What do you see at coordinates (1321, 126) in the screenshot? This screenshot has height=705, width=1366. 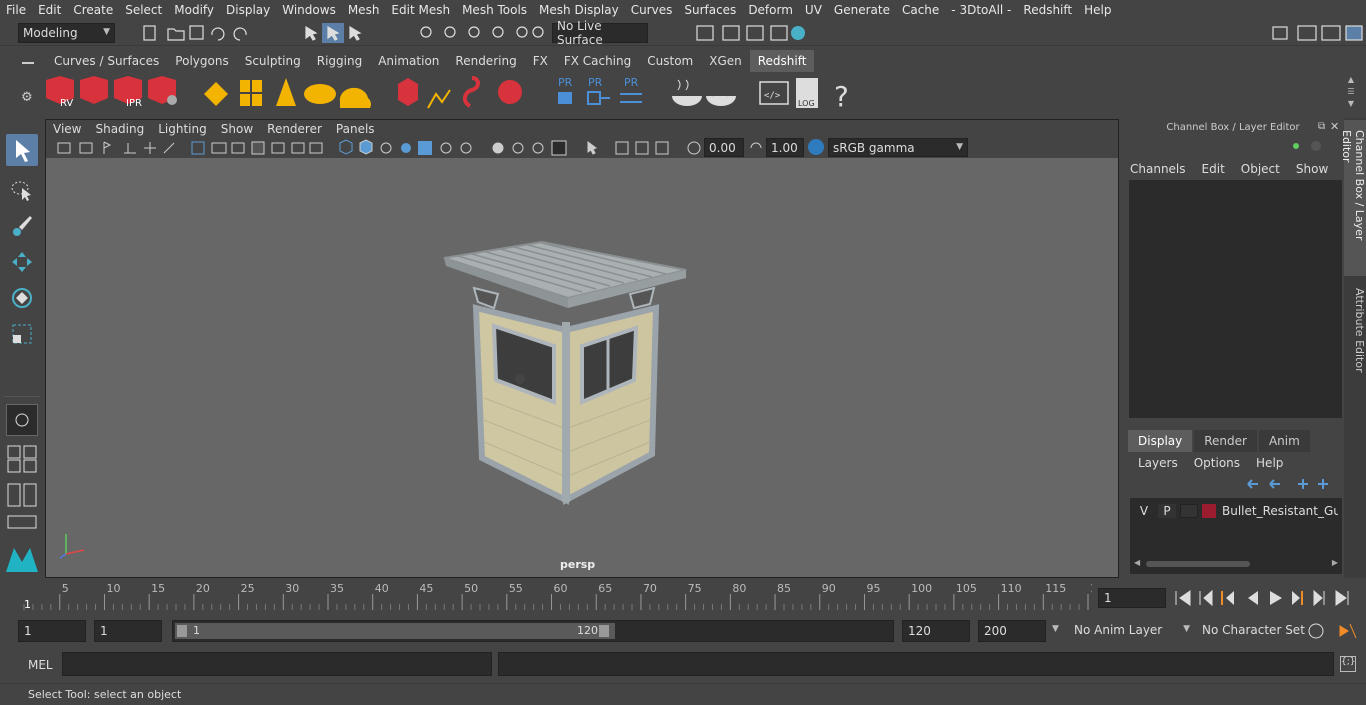 I see `float-icon: ⧉` at bounding box center [1321, 126].